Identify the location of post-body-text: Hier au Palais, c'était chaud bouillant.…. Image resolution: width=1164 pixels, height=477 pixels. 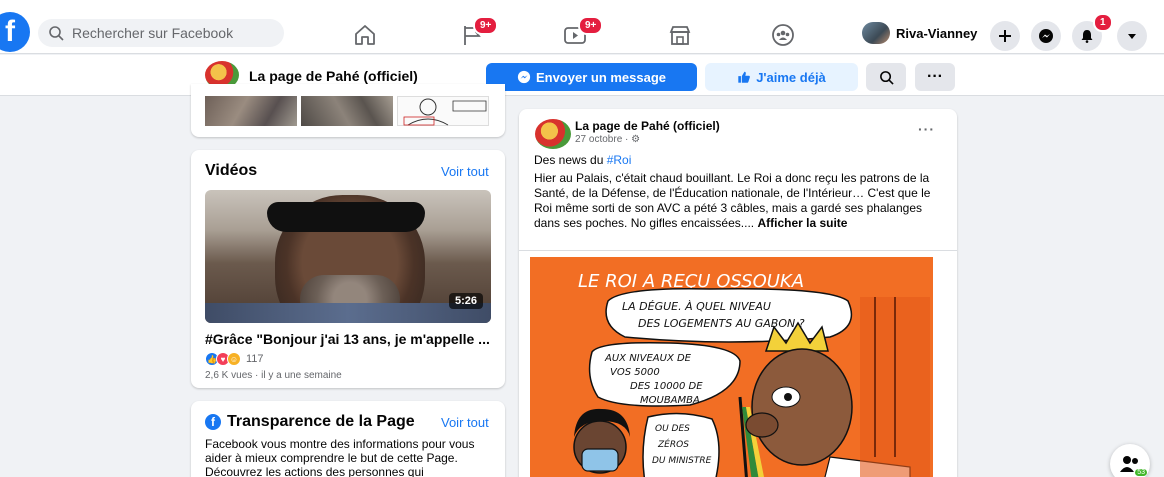
(732, 200).